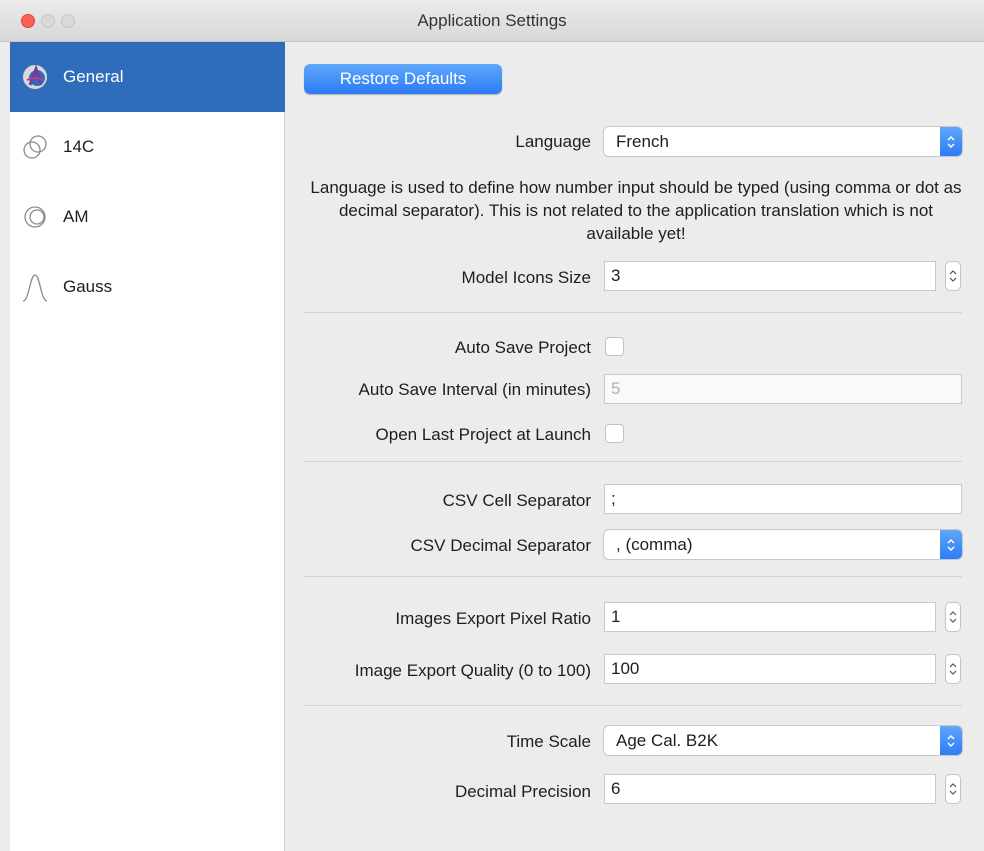  I want to click on language-label: Language, so click(553, 141).